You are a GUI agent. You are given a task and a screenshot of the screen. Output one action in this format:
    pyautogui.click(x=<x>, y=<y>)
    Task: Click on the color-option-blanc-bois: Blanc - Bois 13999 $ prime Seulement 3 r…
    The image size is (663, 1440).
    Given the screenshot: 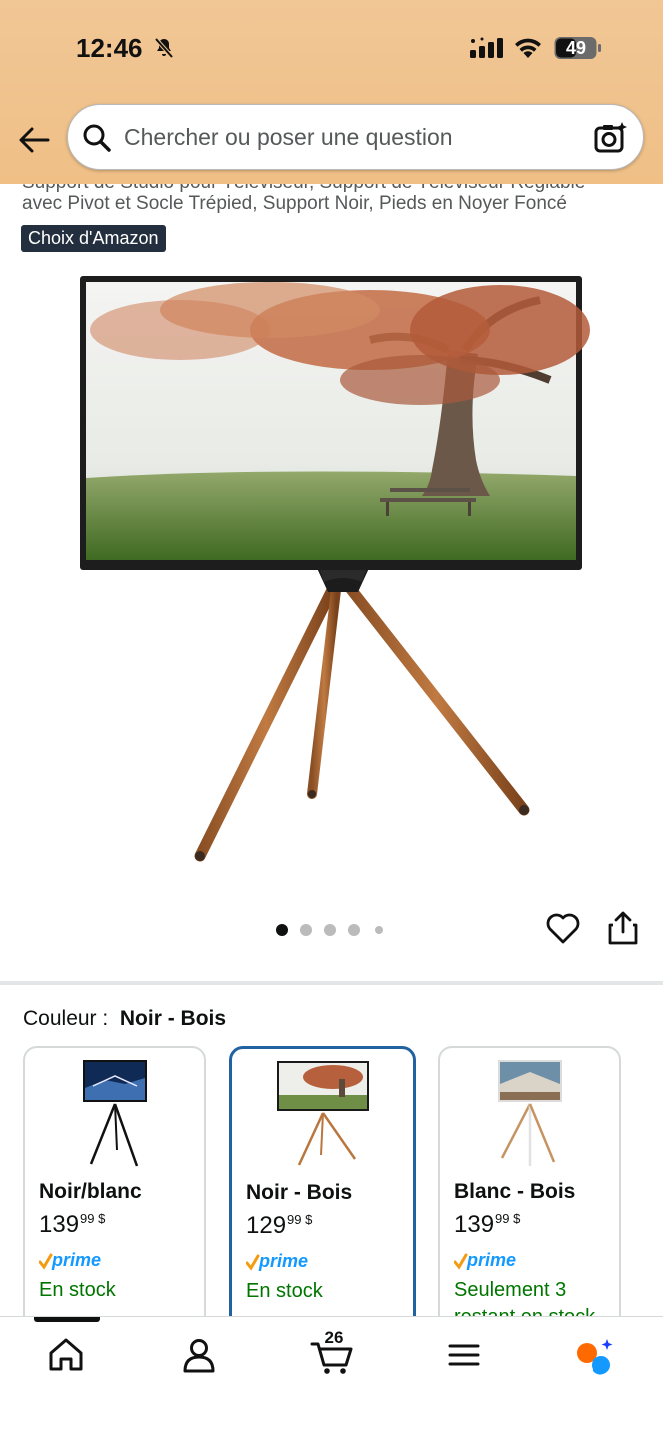 What is the action you would take?
    pyautogui.click(x=529, y=1191)
    